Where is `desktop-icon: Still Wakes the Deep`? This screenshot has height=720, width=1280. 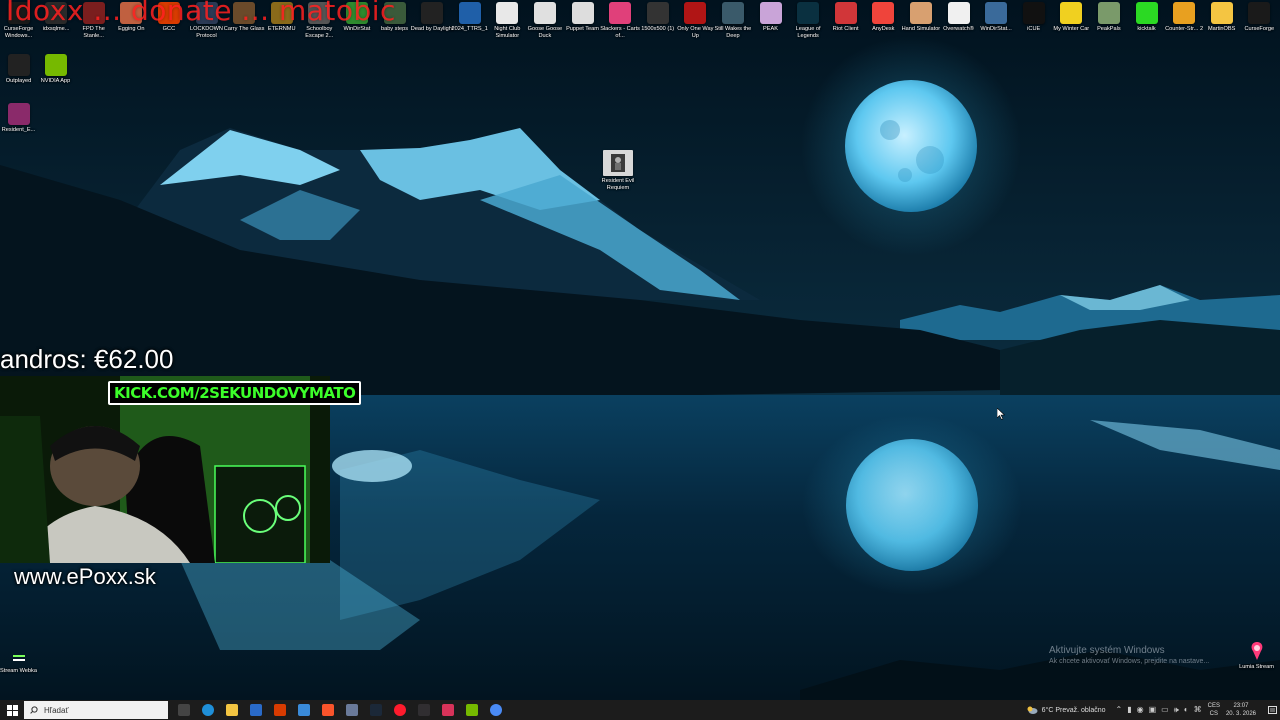 desktop-icon: Still Wakes the Deep is located at coordinates (732, 25).